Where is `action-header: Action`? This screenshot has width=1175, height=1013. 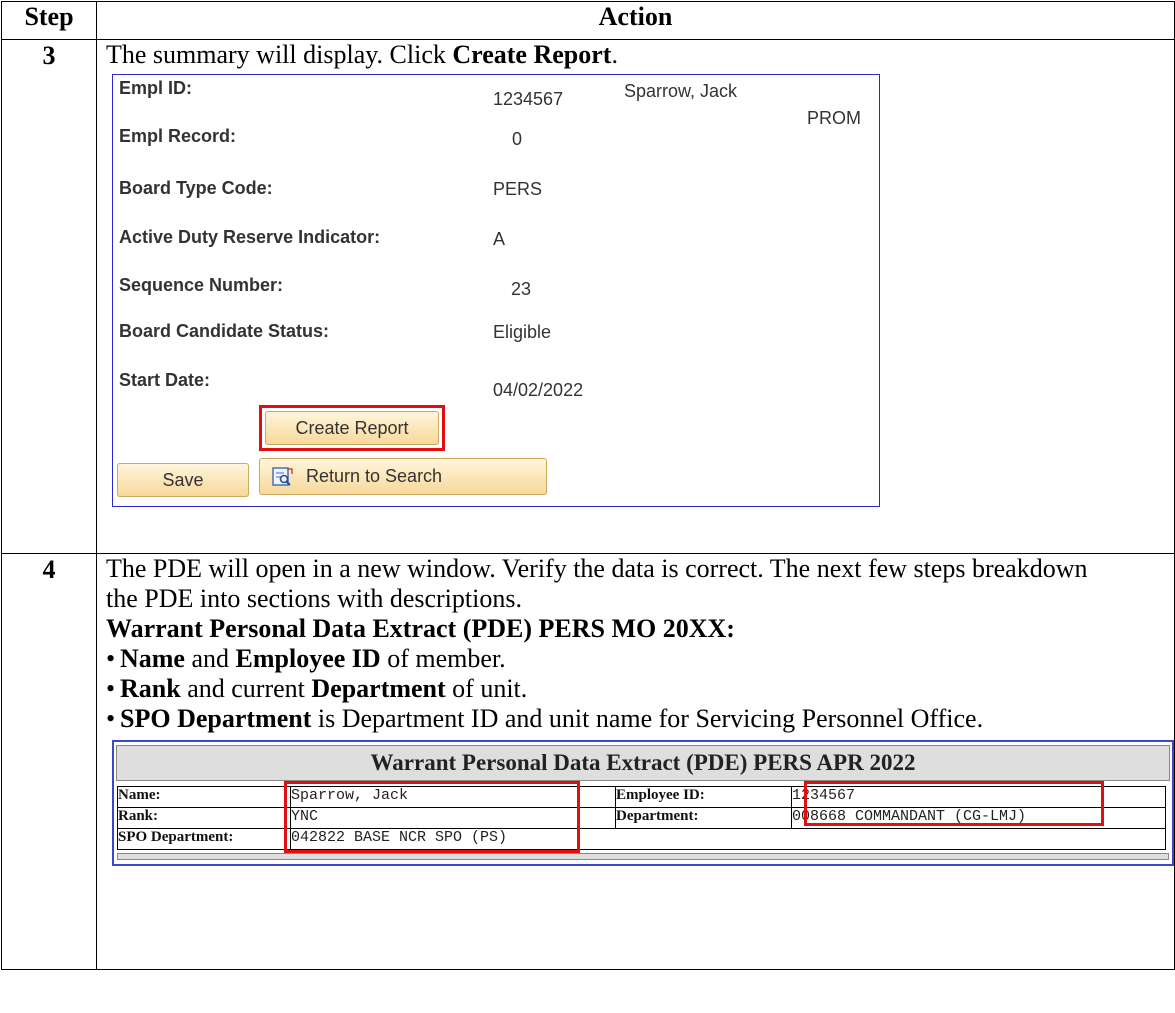
action-header: Action is located at coordinates (635, 20).